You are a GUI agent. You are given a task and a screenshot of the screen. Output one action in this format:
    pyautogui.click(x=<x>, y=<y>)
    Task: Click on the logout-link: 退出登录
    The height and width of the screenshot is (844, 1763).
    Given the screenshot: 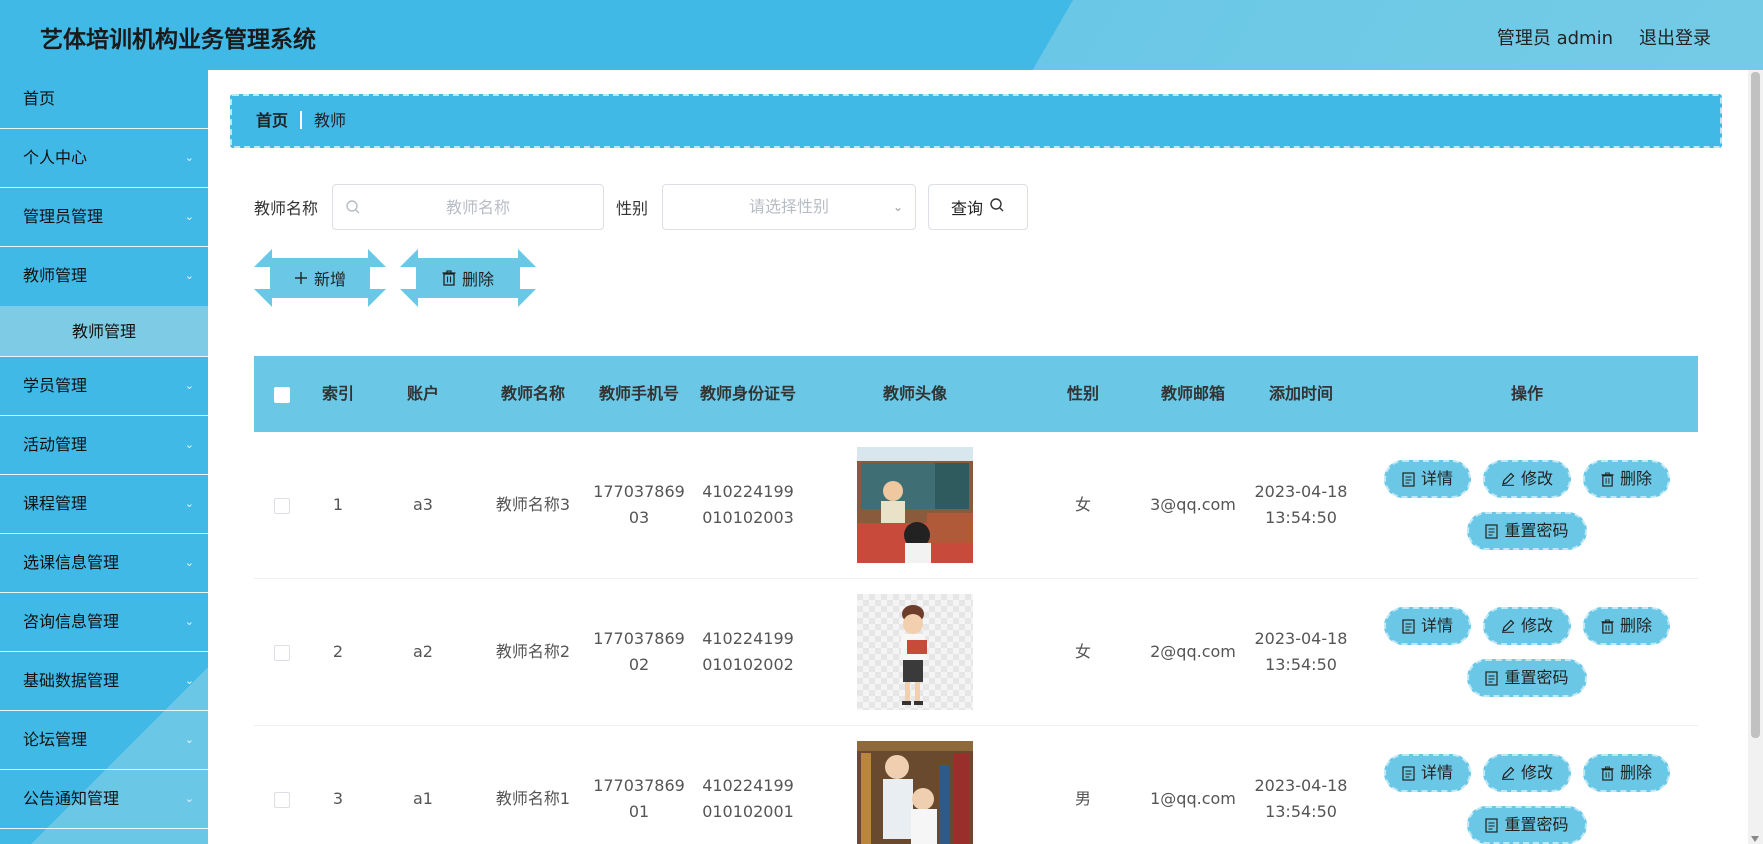 What is the action you would take?
    pyautogui.click(x=1675, y=37)
    